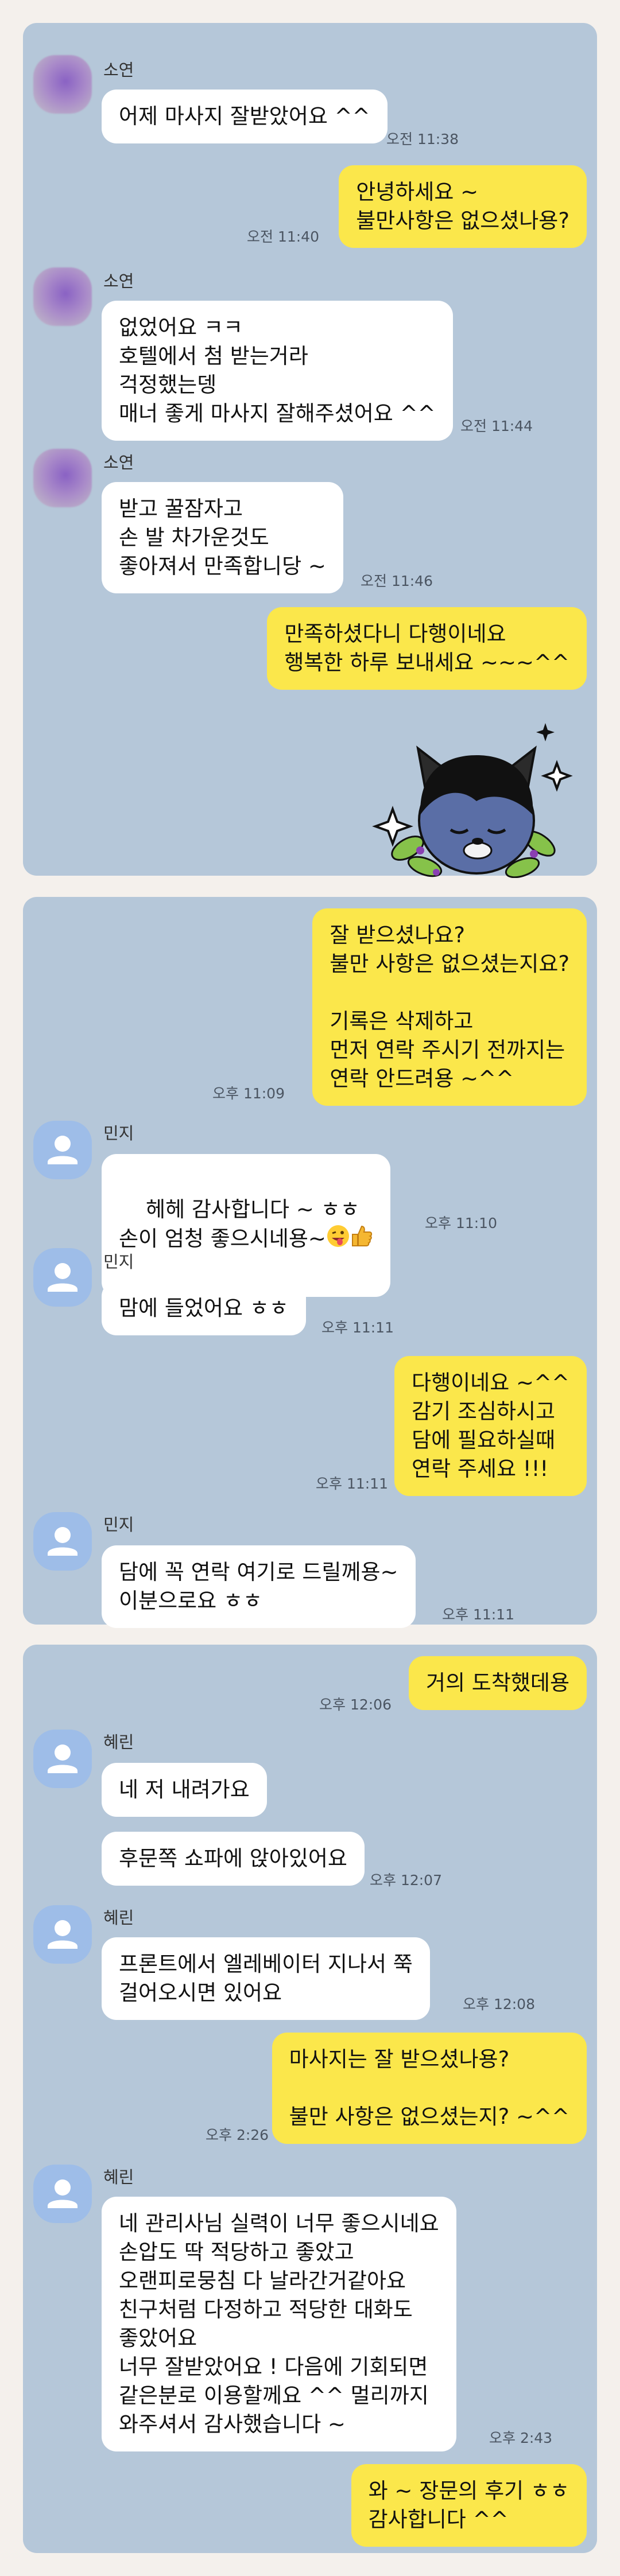 This screenshot has width=620, height=2576. What do you see at coordinates (259, 1586) in the screenshot?
I see `incoming-message: 담에 꼭 연락 여기로 드릴께용~ 이분으로요 ㅎㅎ` at bounding box center [259, 1586].